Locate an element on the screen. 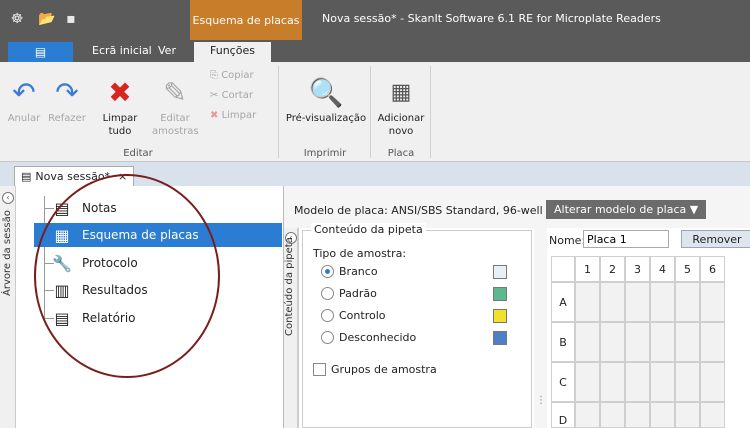 Image resolution: width=750 pixels, height=428 pixels. radio-control is located at coordinates (327, 315).